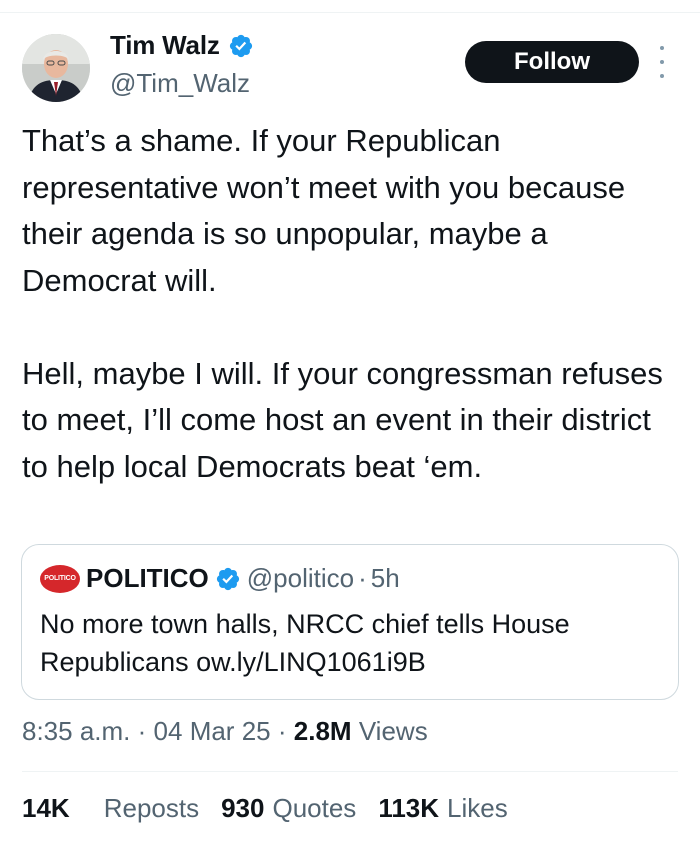  What do you see at coordinates (165, 45) in the screenshot?
I see `author-name: Tim Walz` at bounding box center [165, 45].